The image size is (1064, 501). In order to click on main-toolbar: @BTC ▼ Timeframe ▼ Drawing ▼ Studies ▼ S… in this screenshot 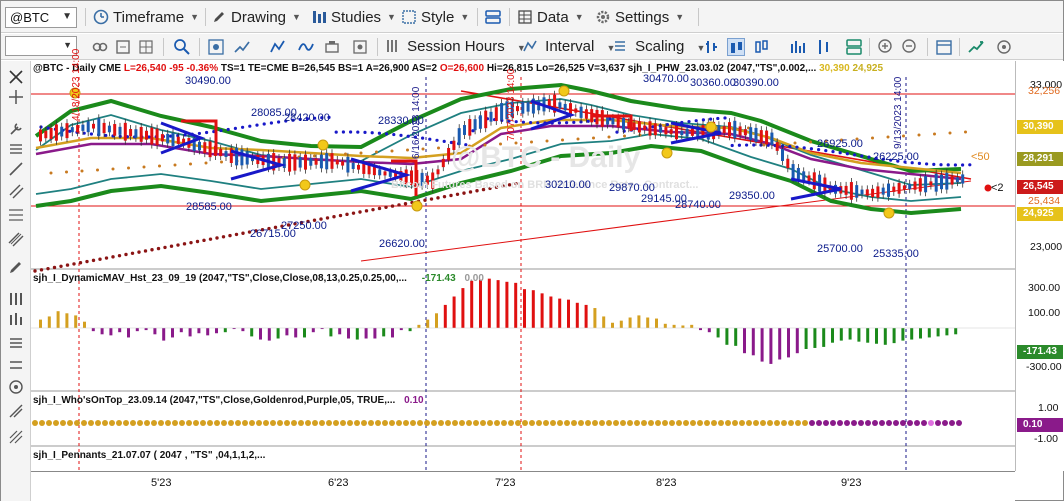, I will do `click(532, 17)`.